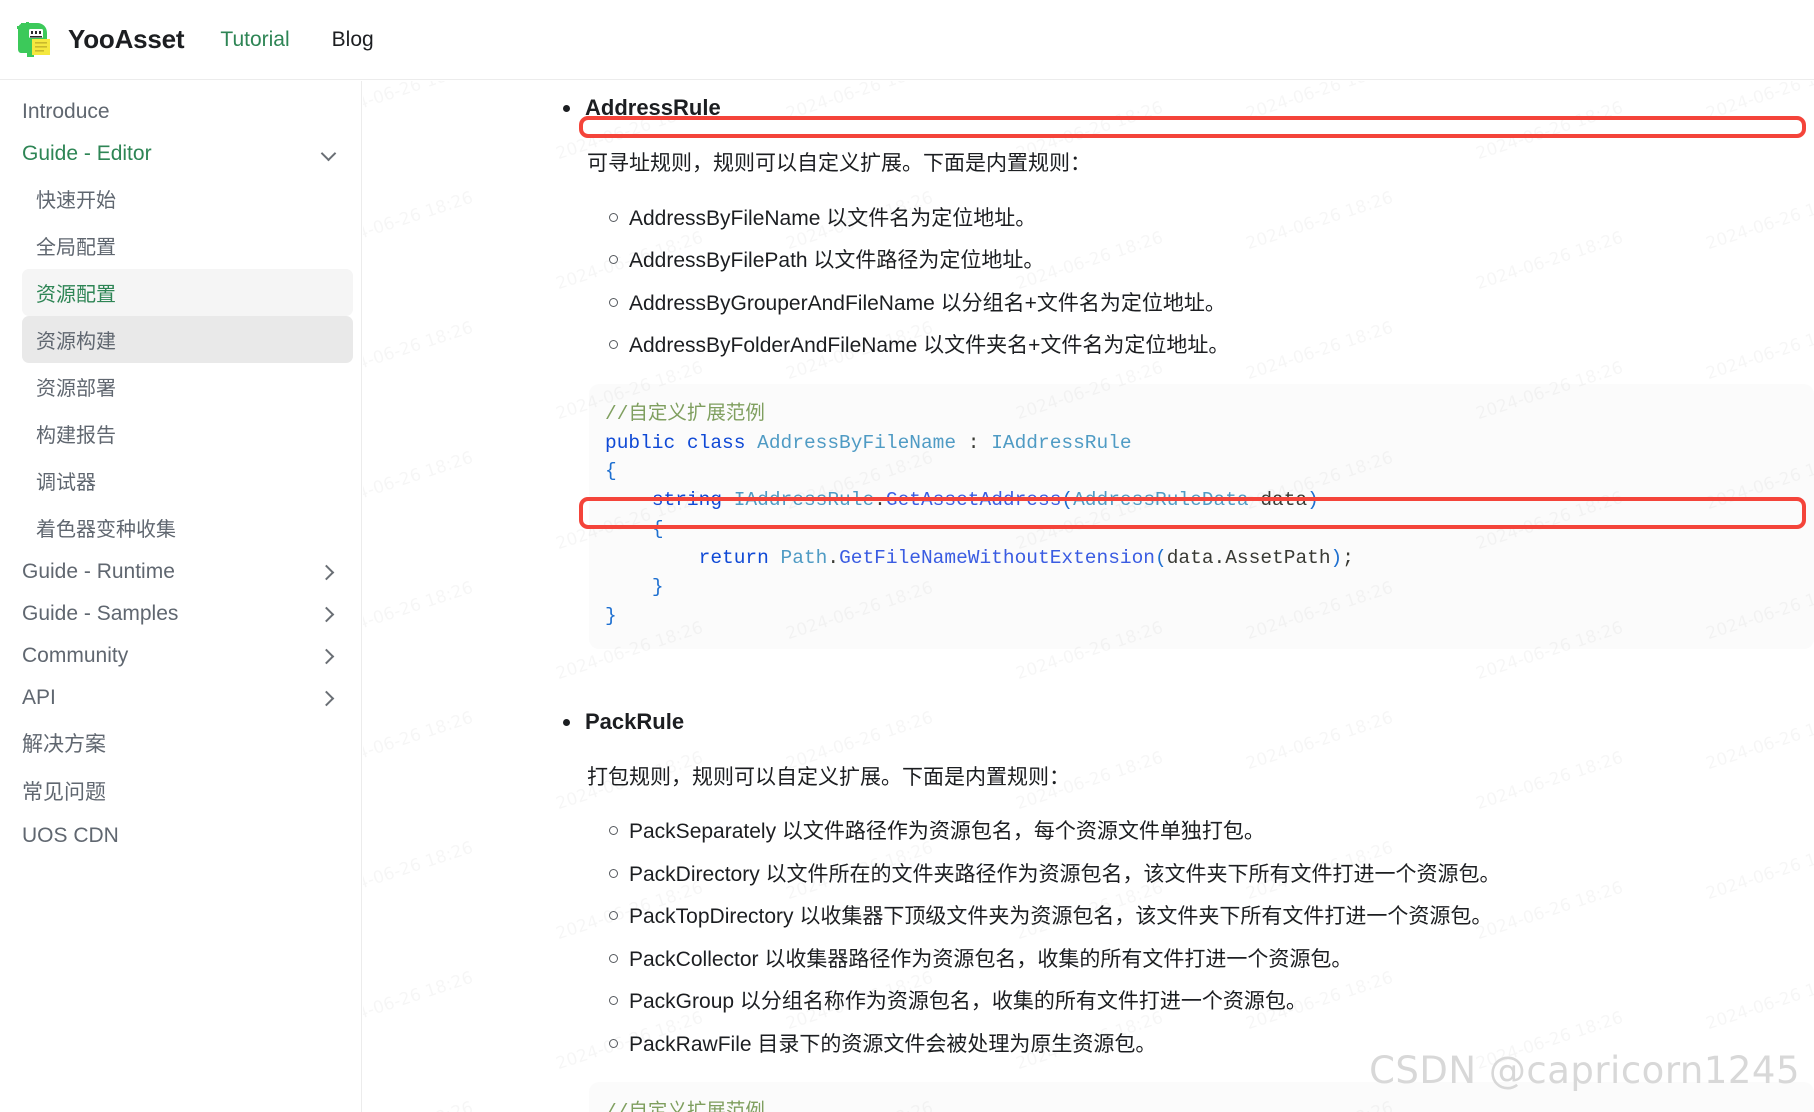 This screenshot has width=1814, height=1112. What do you see at coordinates (1188, 722) in the screenshot?
I see `section-heading: PackRule` at bounding box center [1188, 722].